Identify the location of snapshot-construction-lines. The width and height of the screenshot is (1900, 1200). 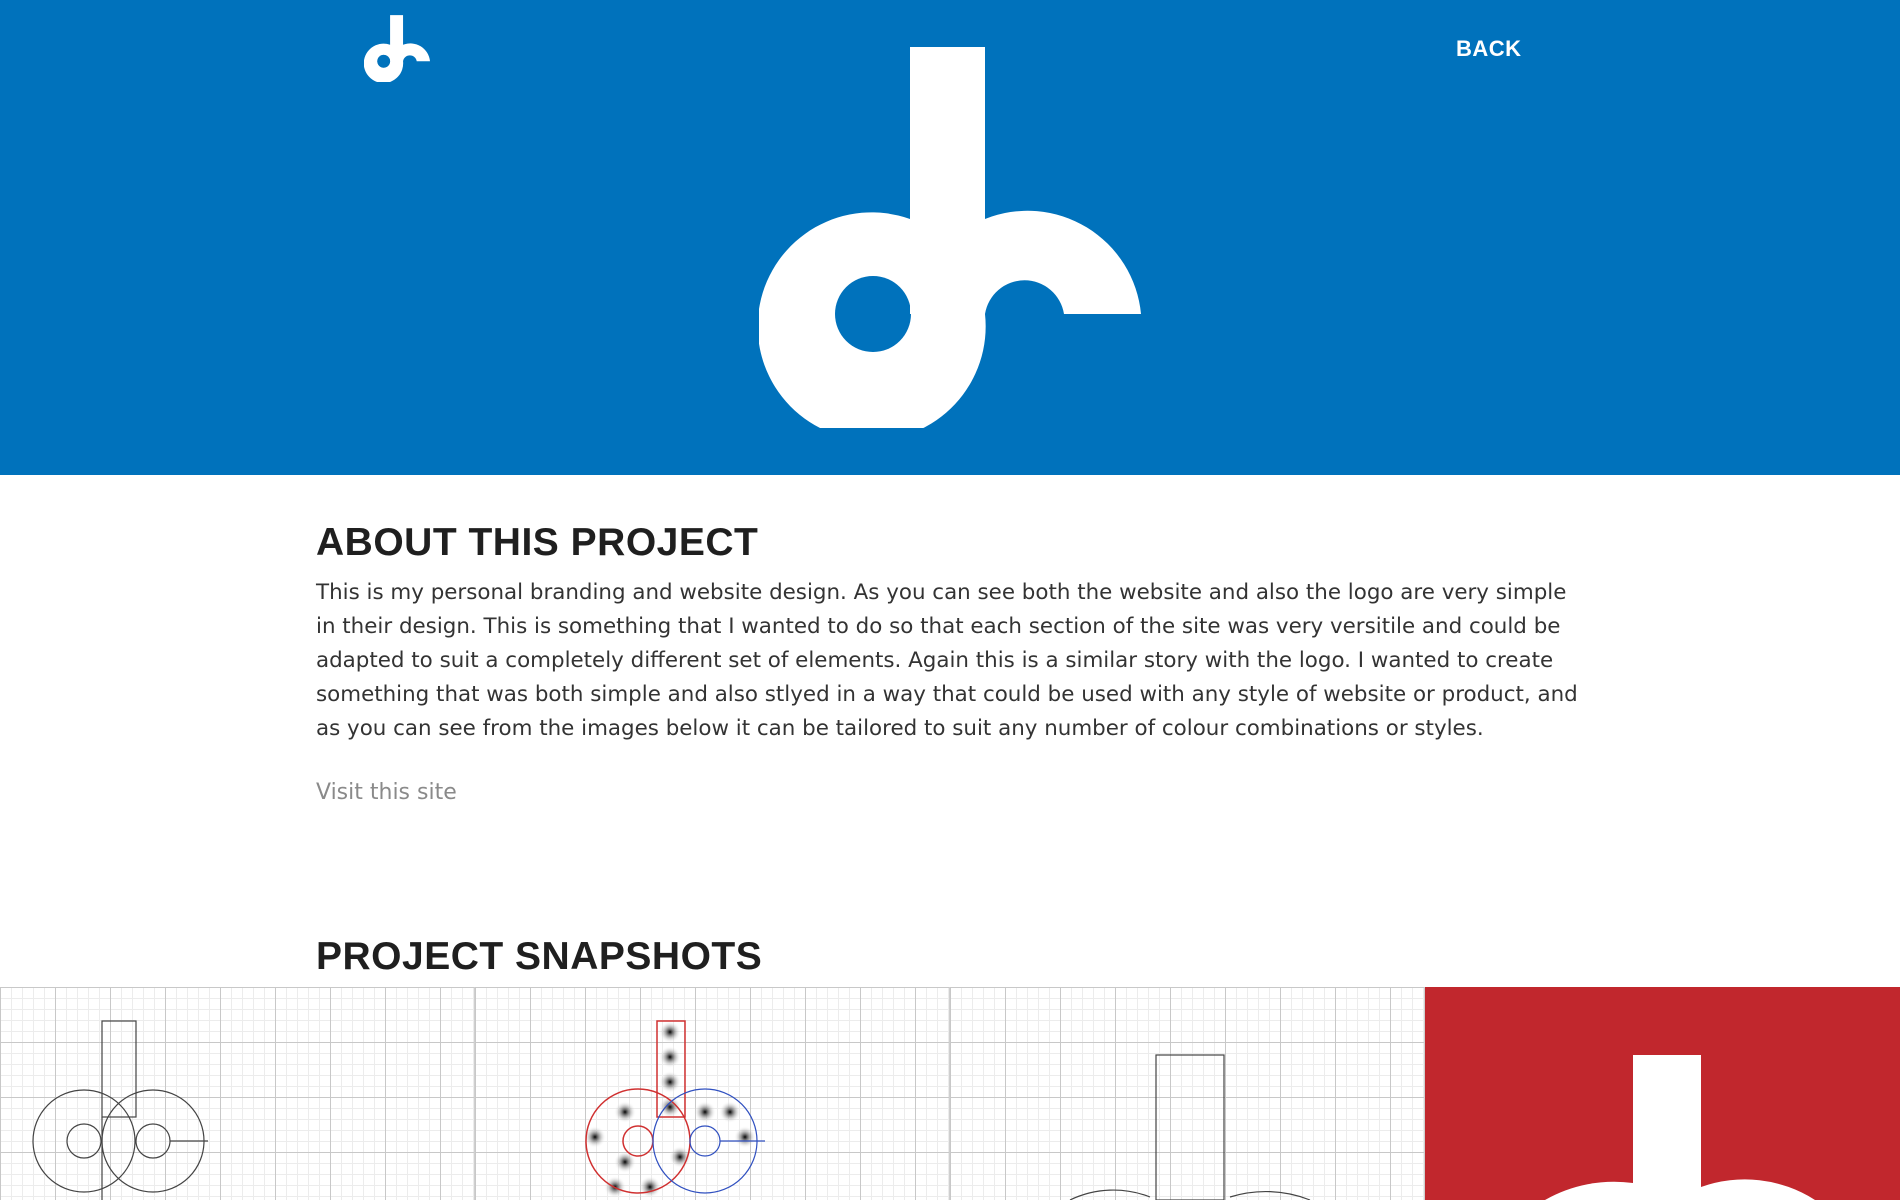
(237, 1093).